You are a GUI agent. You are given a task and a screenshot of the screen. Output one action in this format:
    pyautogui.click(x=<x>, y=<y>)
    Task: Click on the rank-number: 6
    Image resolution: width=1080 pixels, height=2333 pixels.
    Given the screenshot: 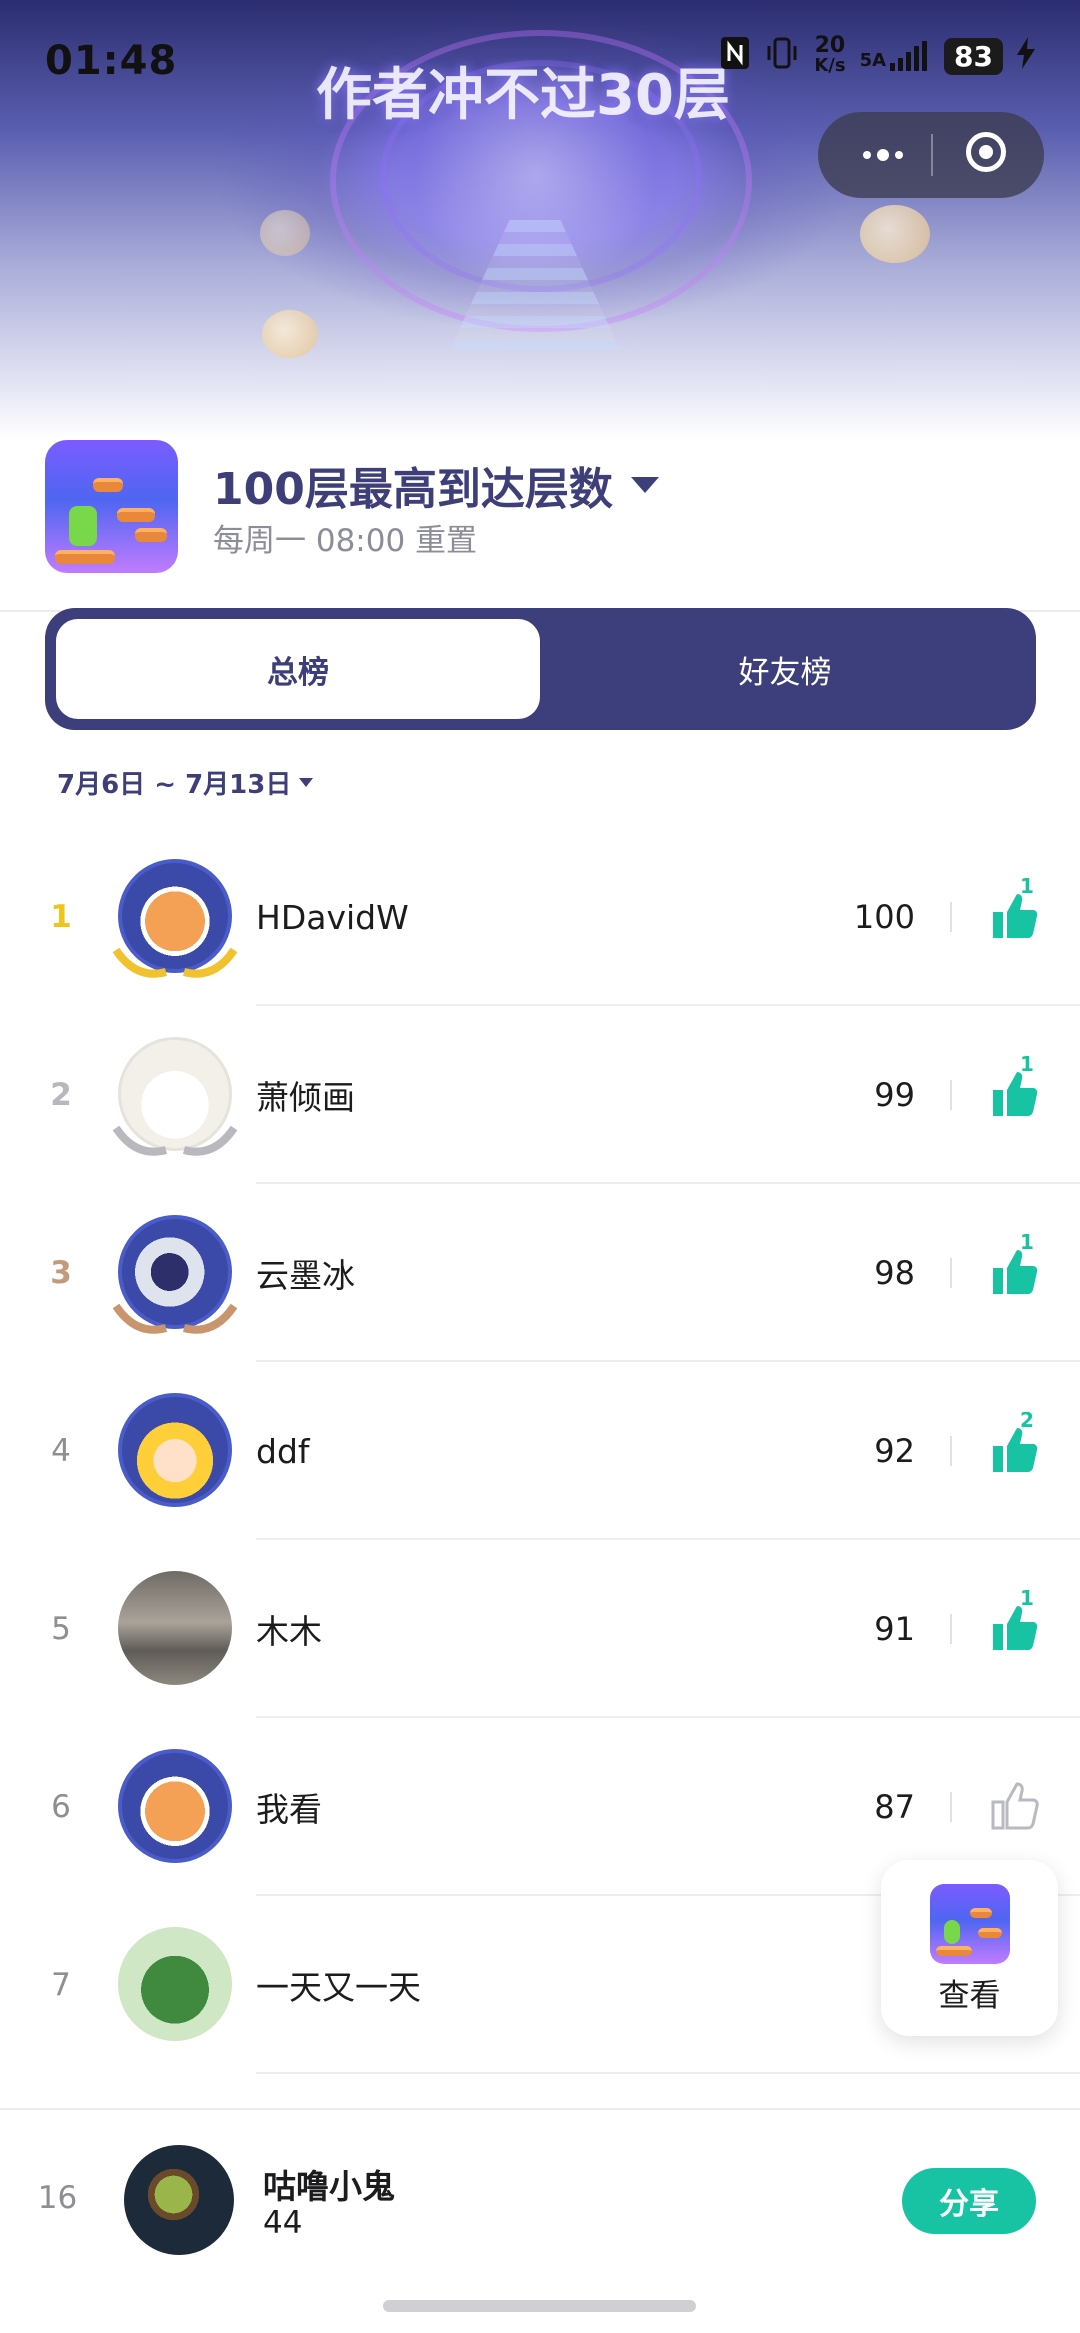 What is the action you would take?
    pyautogui.click(x=61, y=1807)
    